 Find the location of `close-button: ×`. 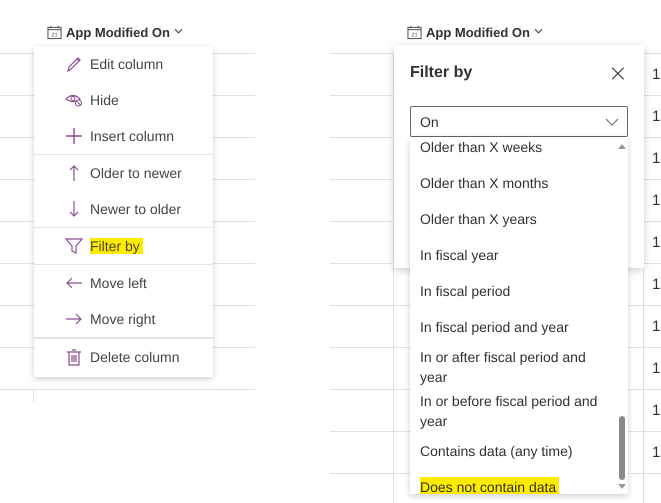

close-button: × is located at coordinates (618, 73).